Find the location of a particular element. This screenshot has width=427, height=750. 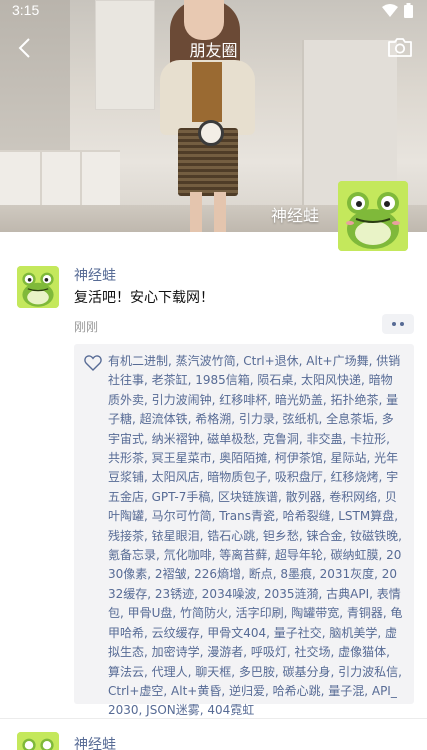

post-more-button is located at coordinates (398, 324).